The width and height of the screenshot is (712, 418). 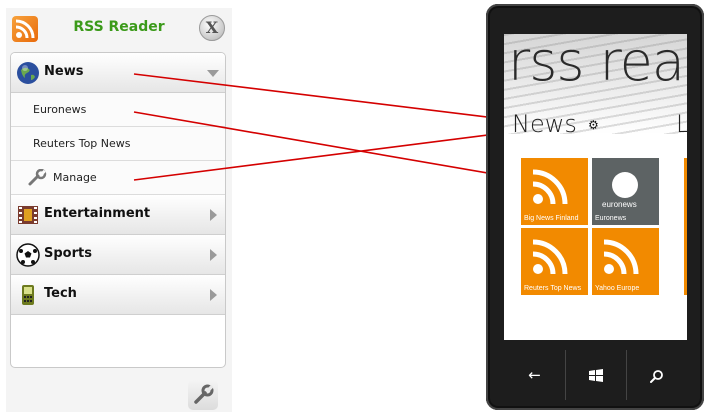 What do you see at coordinates (593, 125) in the screenshot?
I see `gear-icon: ⚙` at bounding box center [593, 125].